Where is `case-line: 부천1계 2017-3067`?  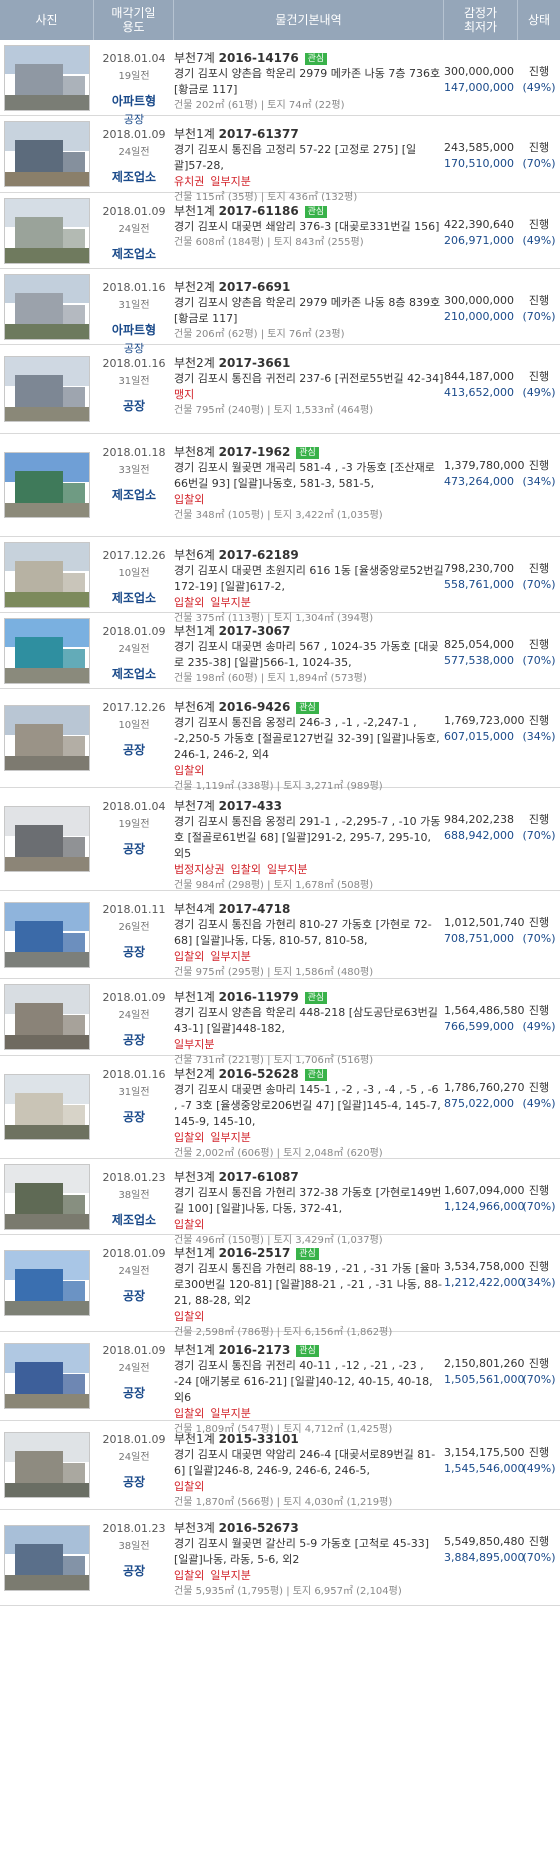
case-line: 부천1계 2017-3067 is located at coordinates (309, 631).